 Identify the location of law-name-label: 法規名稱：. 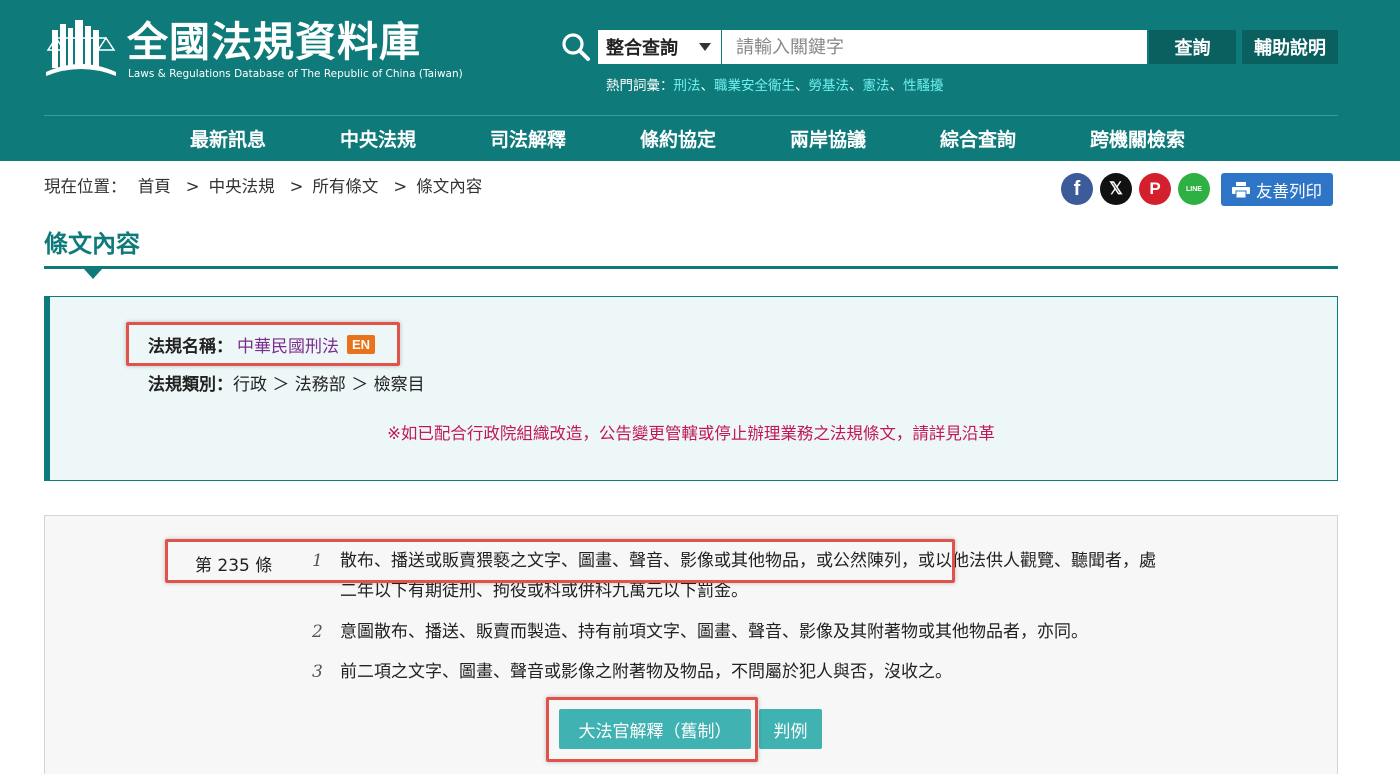
(190, 347).